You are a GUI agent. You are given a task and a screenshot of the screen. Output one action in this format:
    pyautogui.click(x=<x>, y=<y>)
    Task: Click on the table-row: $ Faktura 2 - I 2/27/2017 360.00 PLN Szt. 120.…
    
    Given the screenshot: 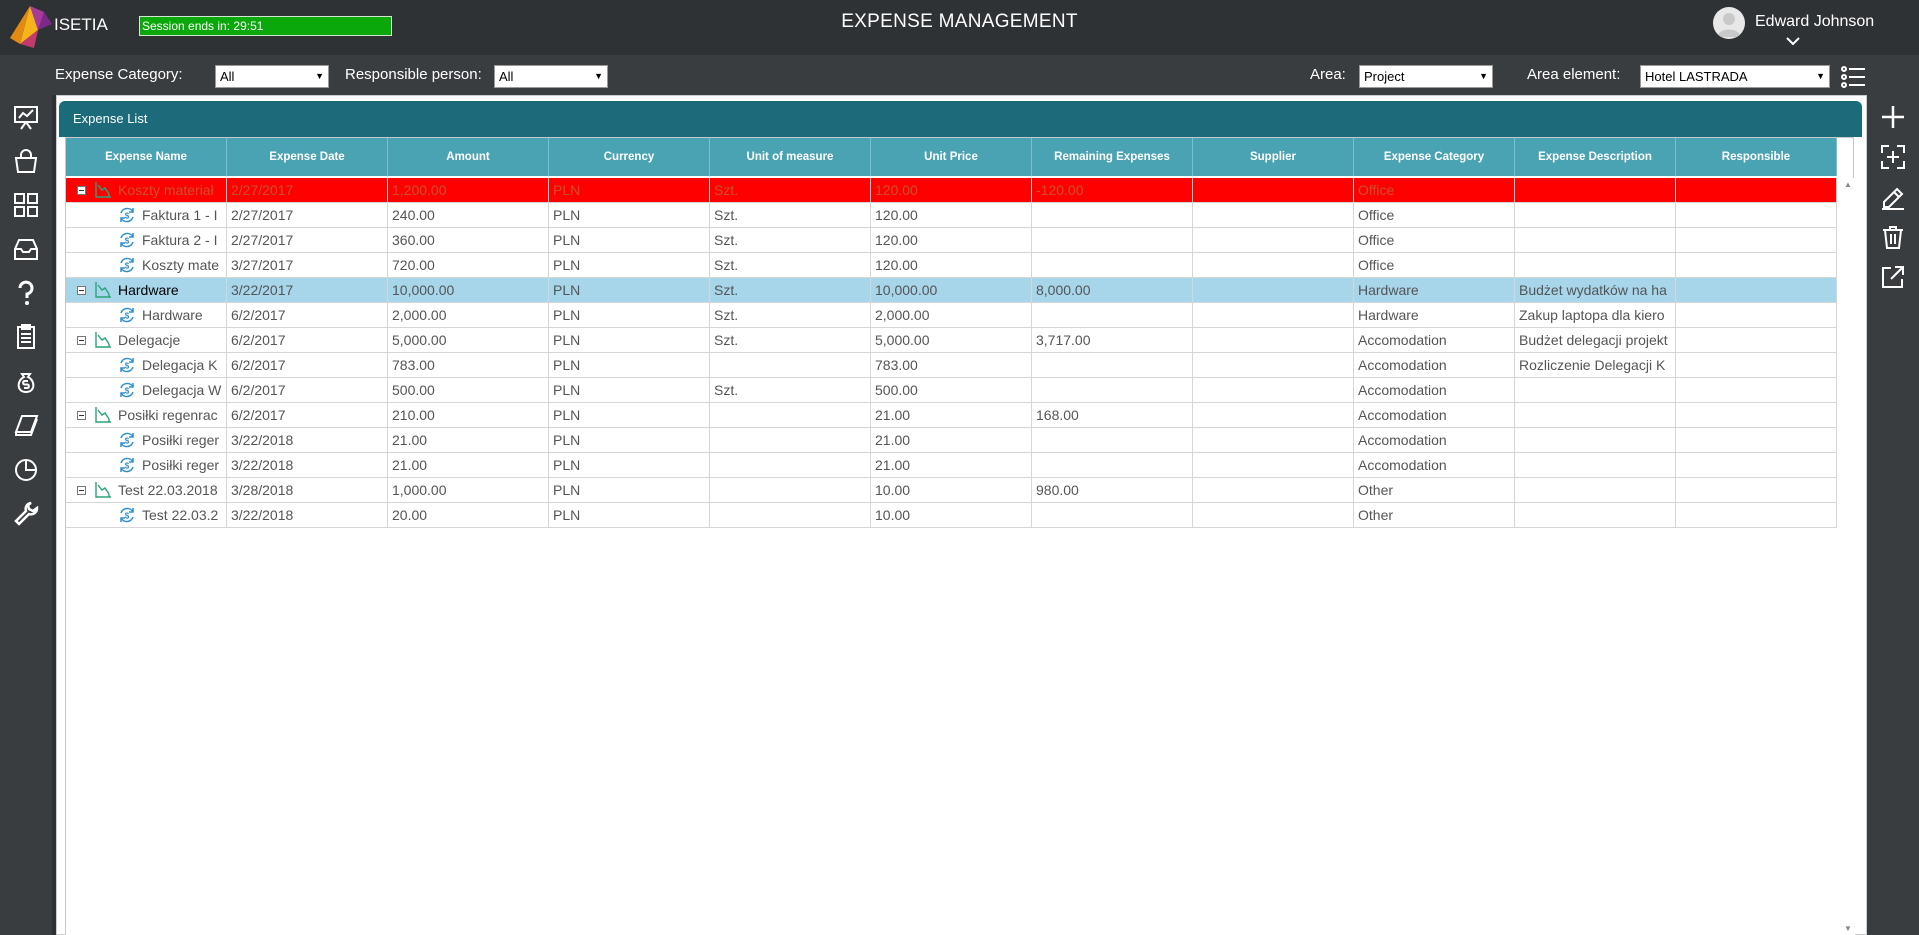 What is the action you would take?
    pyautogui.click(x=951, y=240)
    